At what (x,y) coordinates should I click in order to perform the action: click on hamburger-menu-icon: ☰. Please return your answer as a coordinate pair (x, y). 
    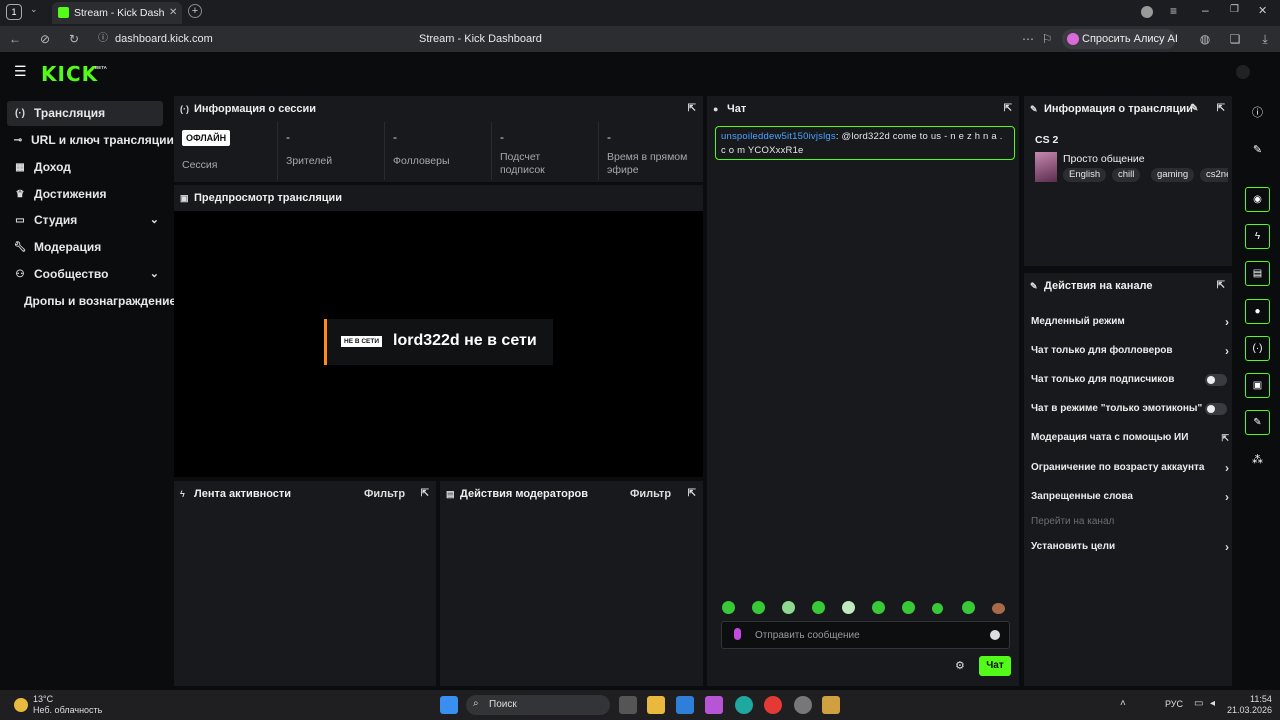
    Looking at the image, I should click on (20, 71).